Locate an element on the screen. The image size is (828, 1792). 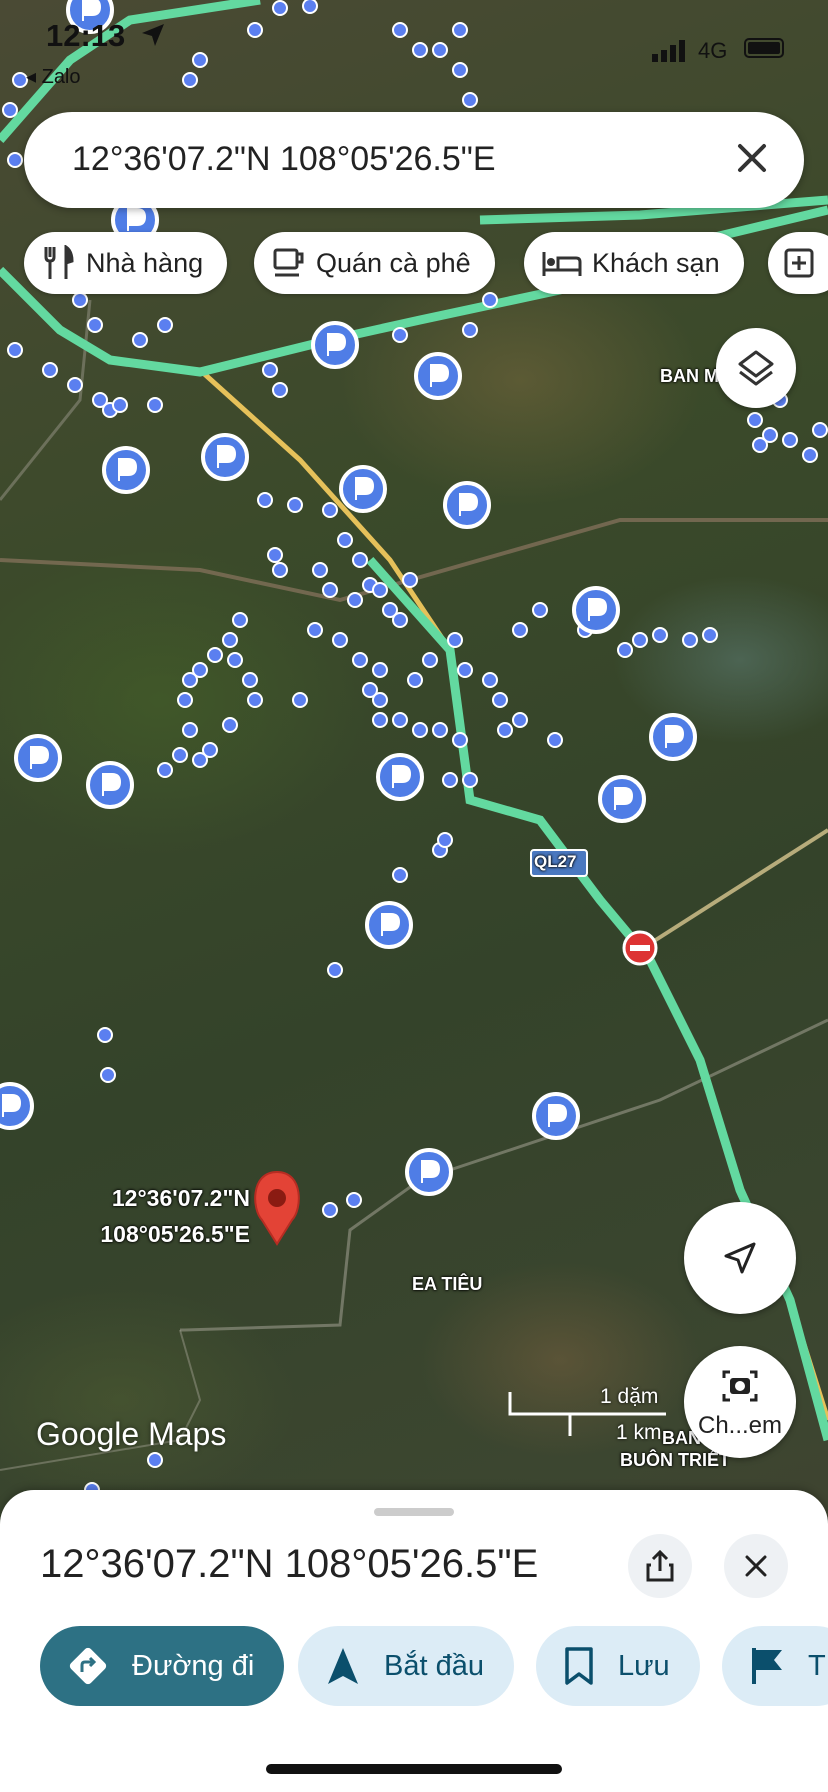
label-button: T is located at coordinates (775, 1666).